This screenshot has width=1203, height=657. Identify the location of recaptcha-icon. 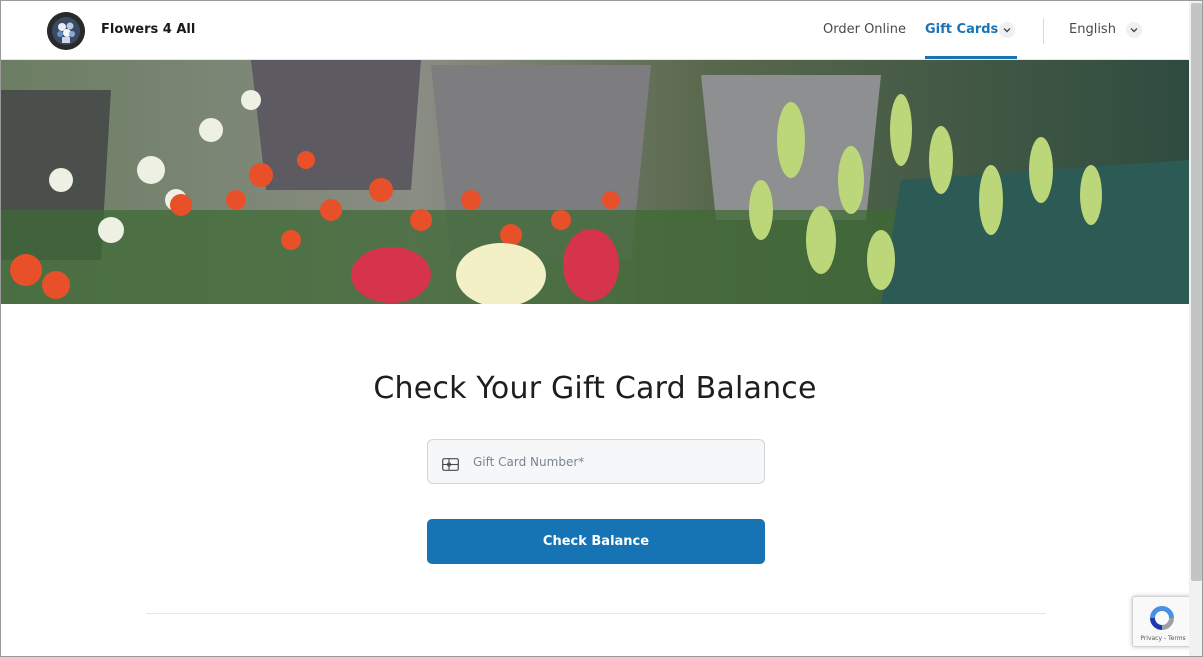
(1162, 618).